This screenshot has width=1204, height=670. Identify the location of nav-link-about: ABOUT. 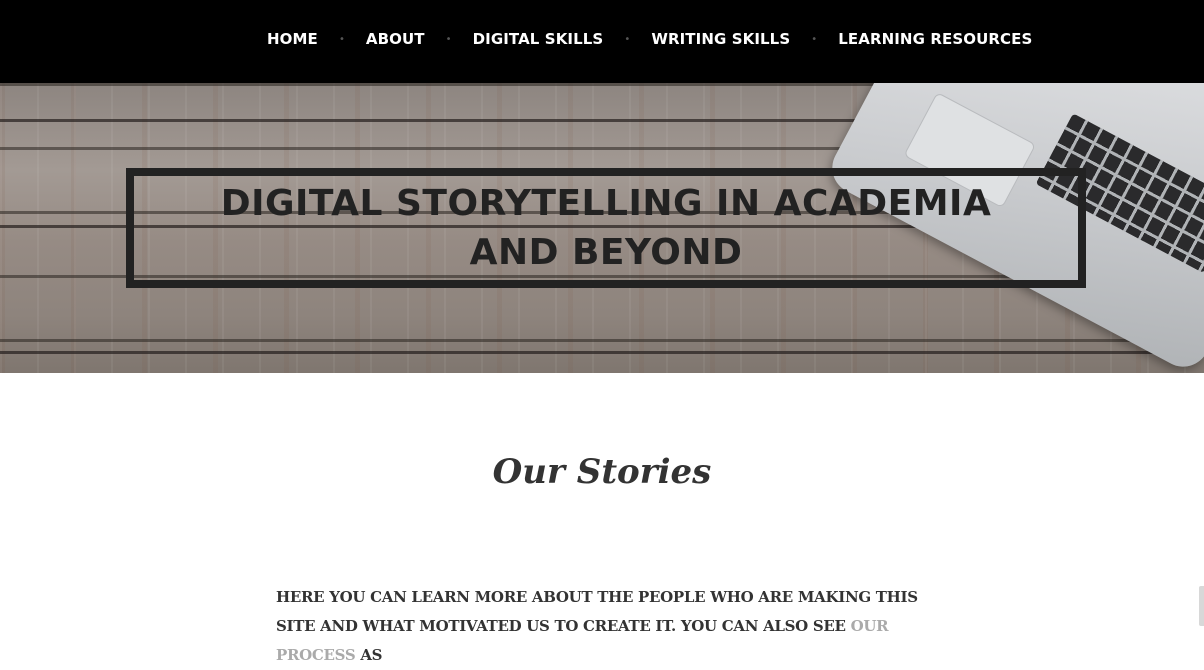
(395, 39).